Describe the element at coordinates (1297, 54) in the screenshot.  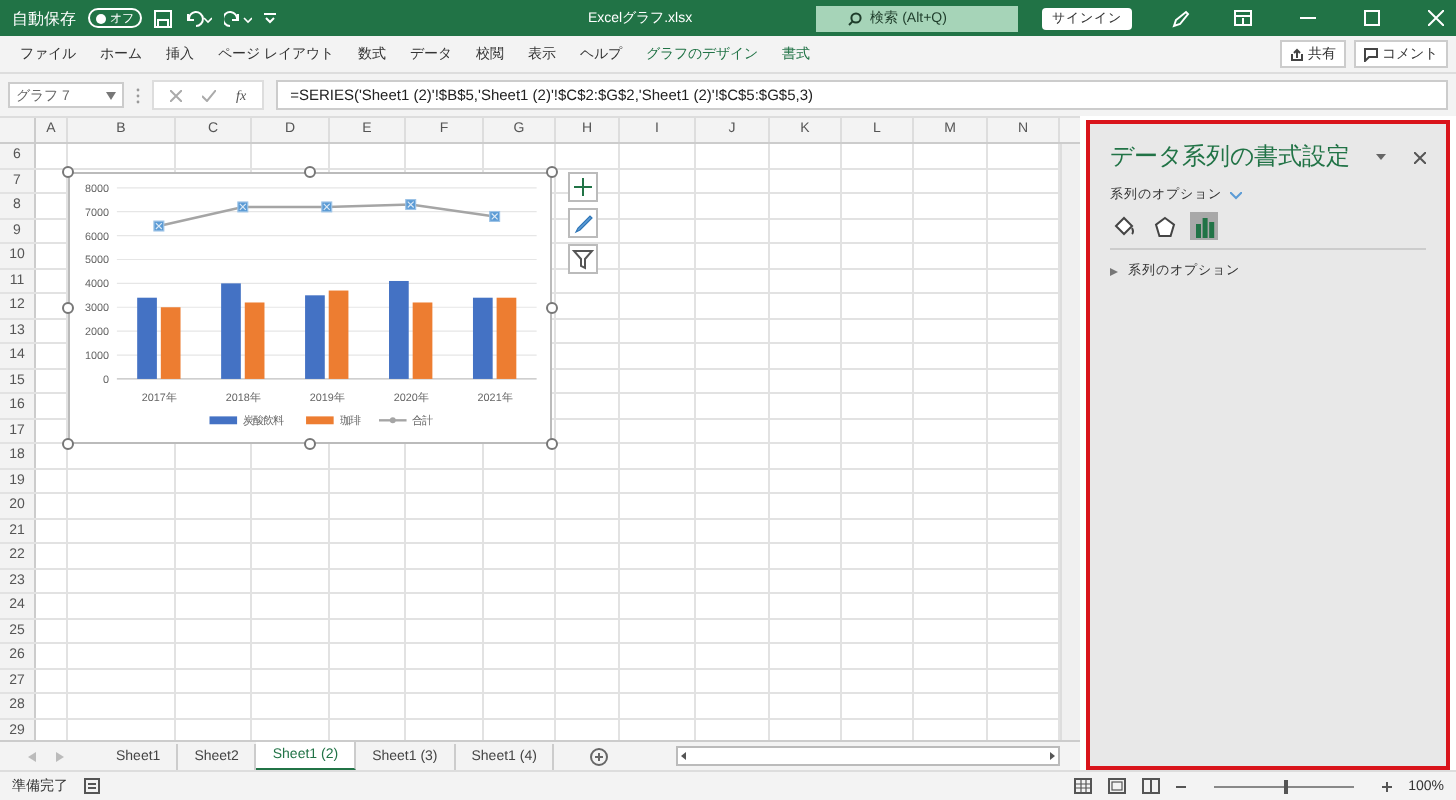
I see `share-icon` at that location.